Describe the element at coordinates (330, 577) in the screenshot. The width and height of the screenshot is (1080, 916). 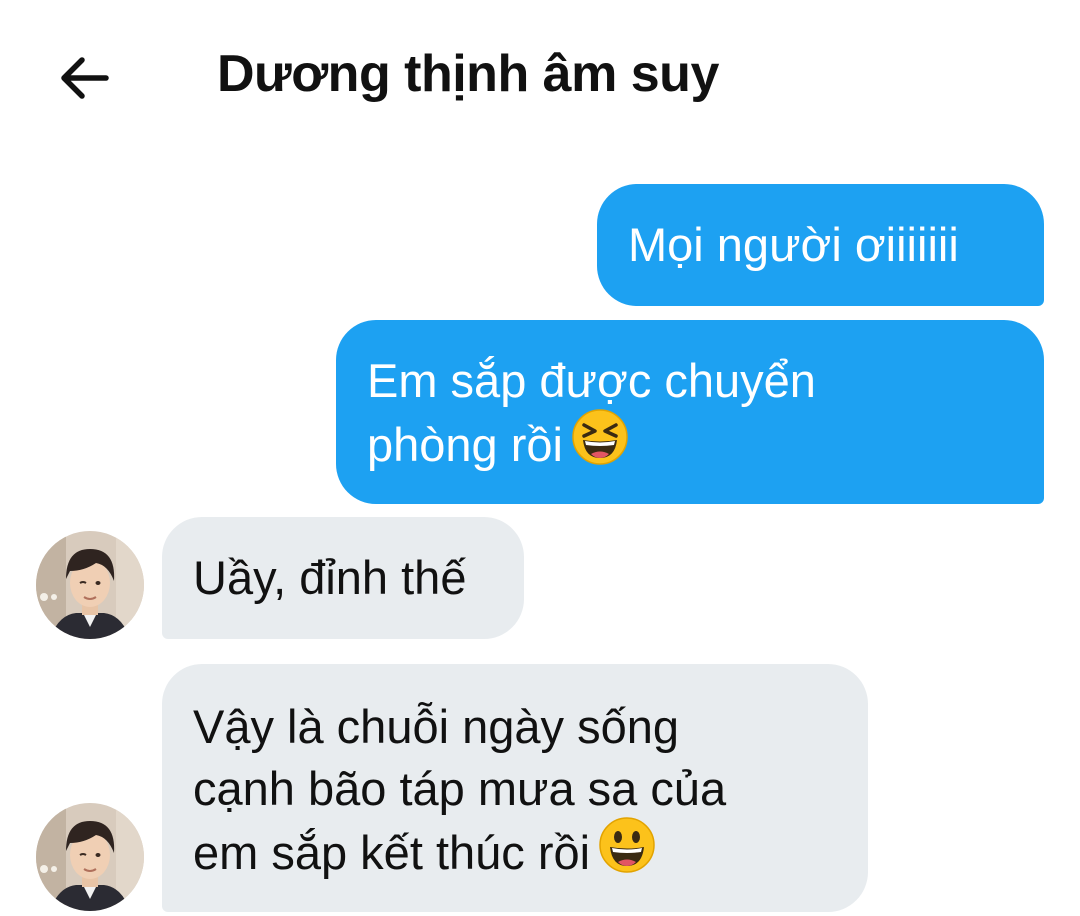
I see `message-text: Uầy, đỉnh thế` at that location.